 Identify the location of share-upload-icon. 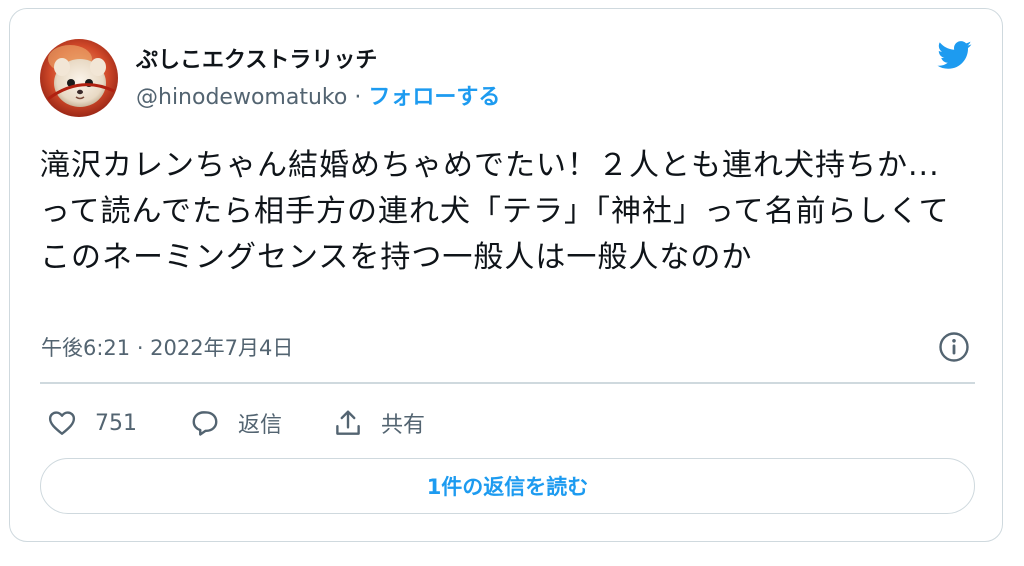
(348, 422).